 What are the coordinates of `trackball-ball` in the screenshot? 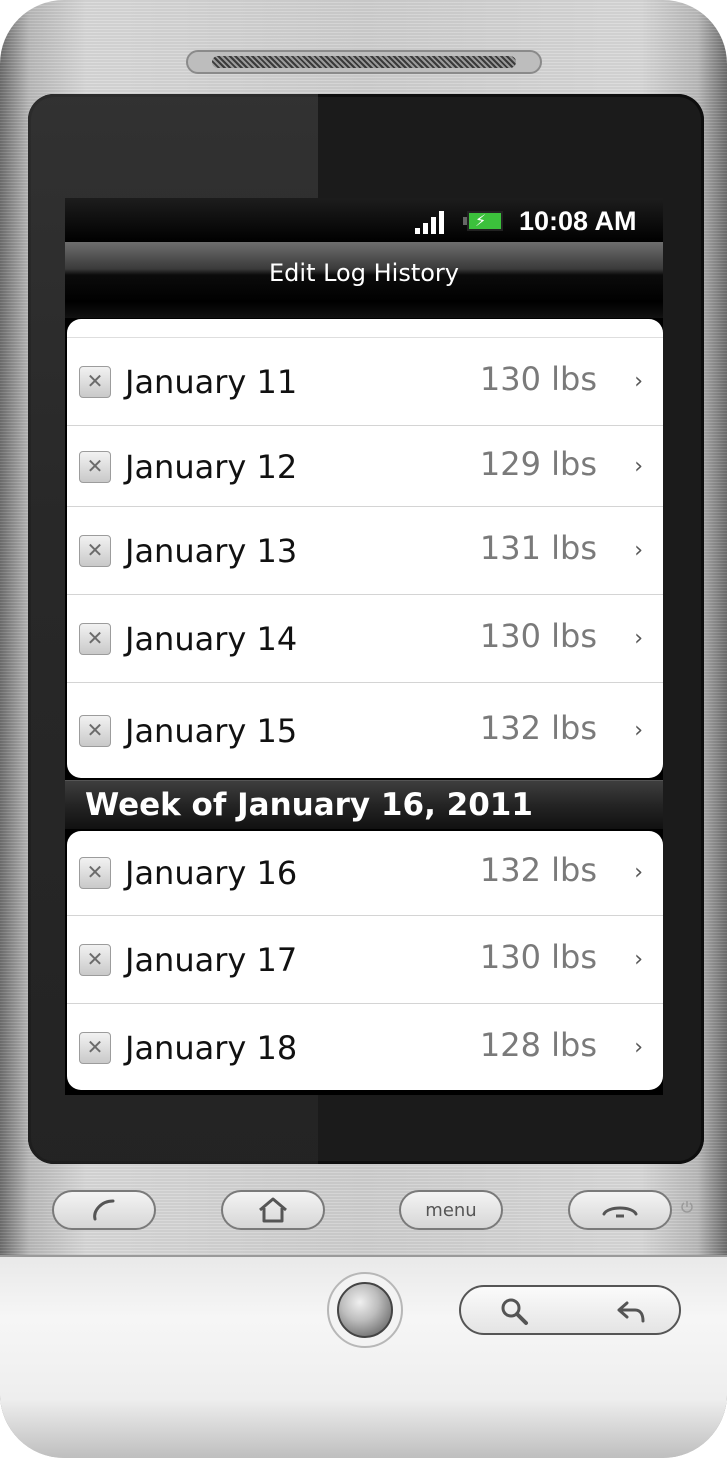 It's located at (365, 1310).